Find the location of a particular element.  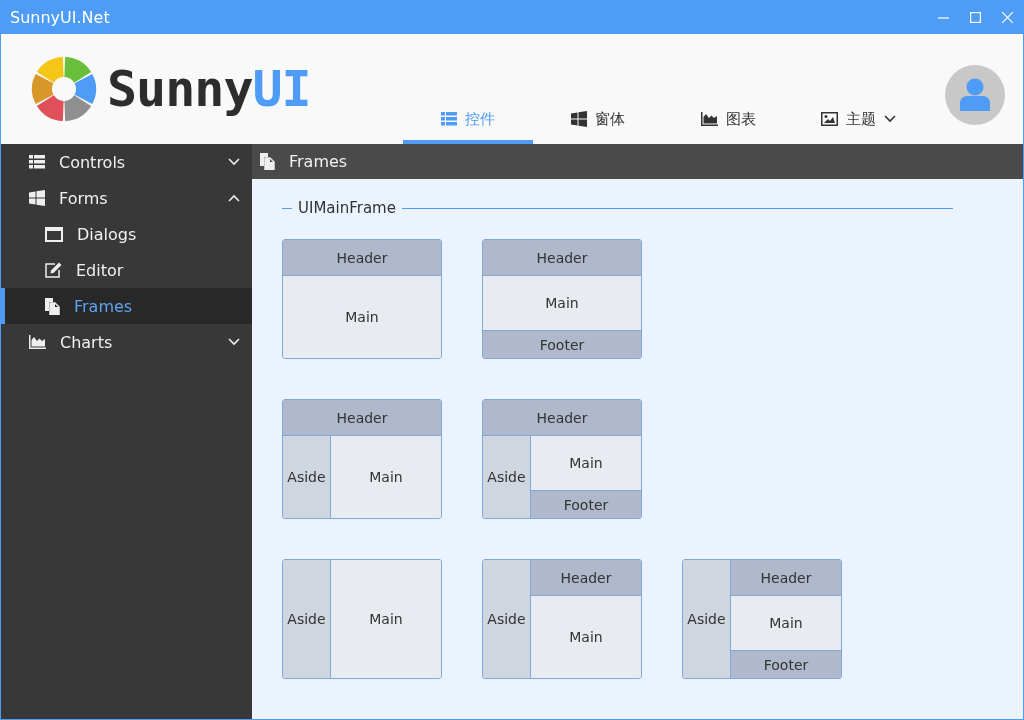

nav-tab: 主题 is located at coordinates (858, 121).